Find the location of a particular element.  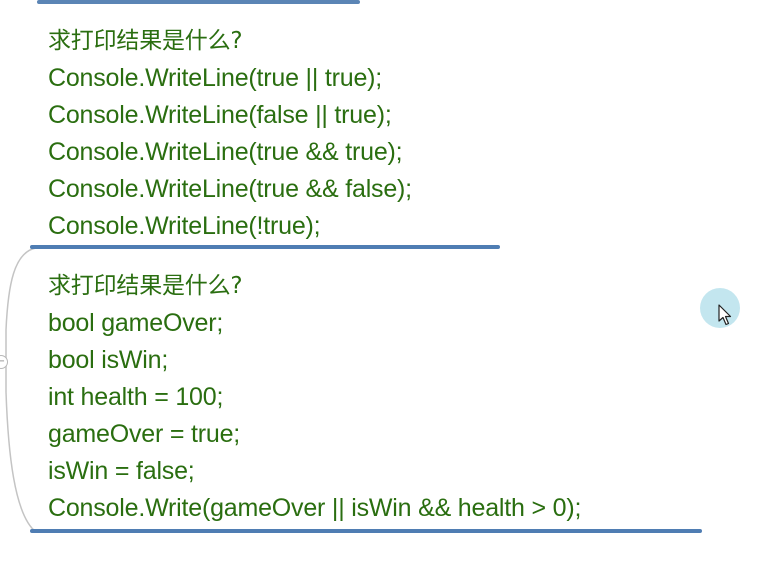

code-line: int health = 100; is located at coordinates (136, 397).